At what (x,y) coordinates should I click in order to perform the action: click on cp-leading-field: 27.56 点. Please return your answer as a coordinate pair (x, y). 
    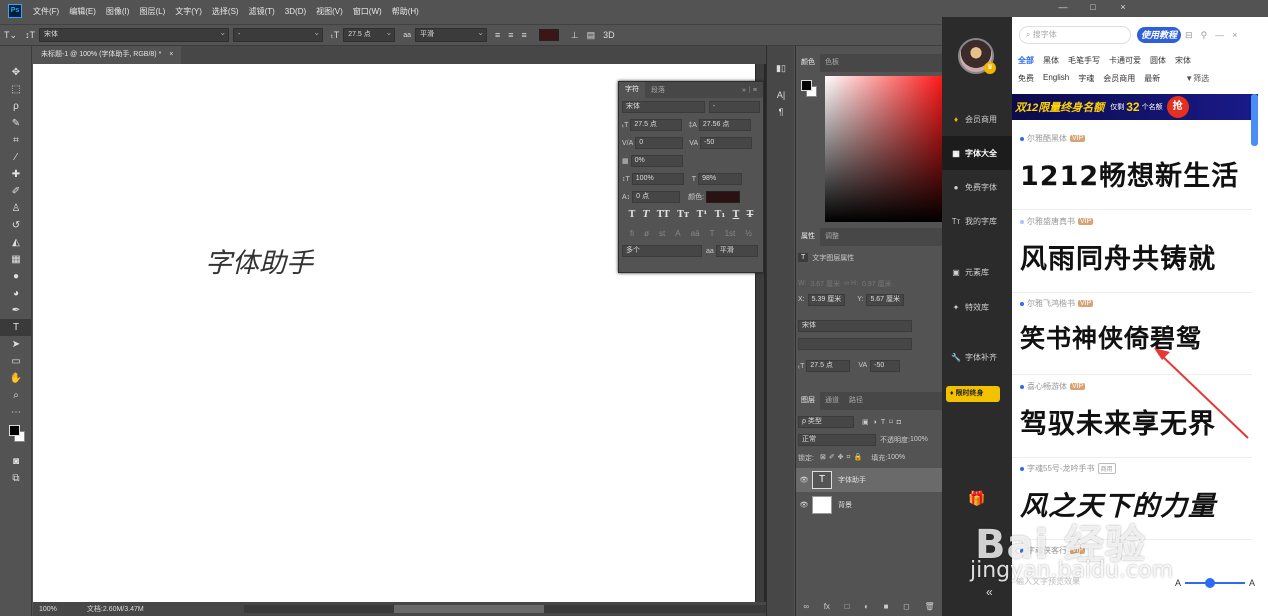
    Looking at the image, I should click on (724, 125).